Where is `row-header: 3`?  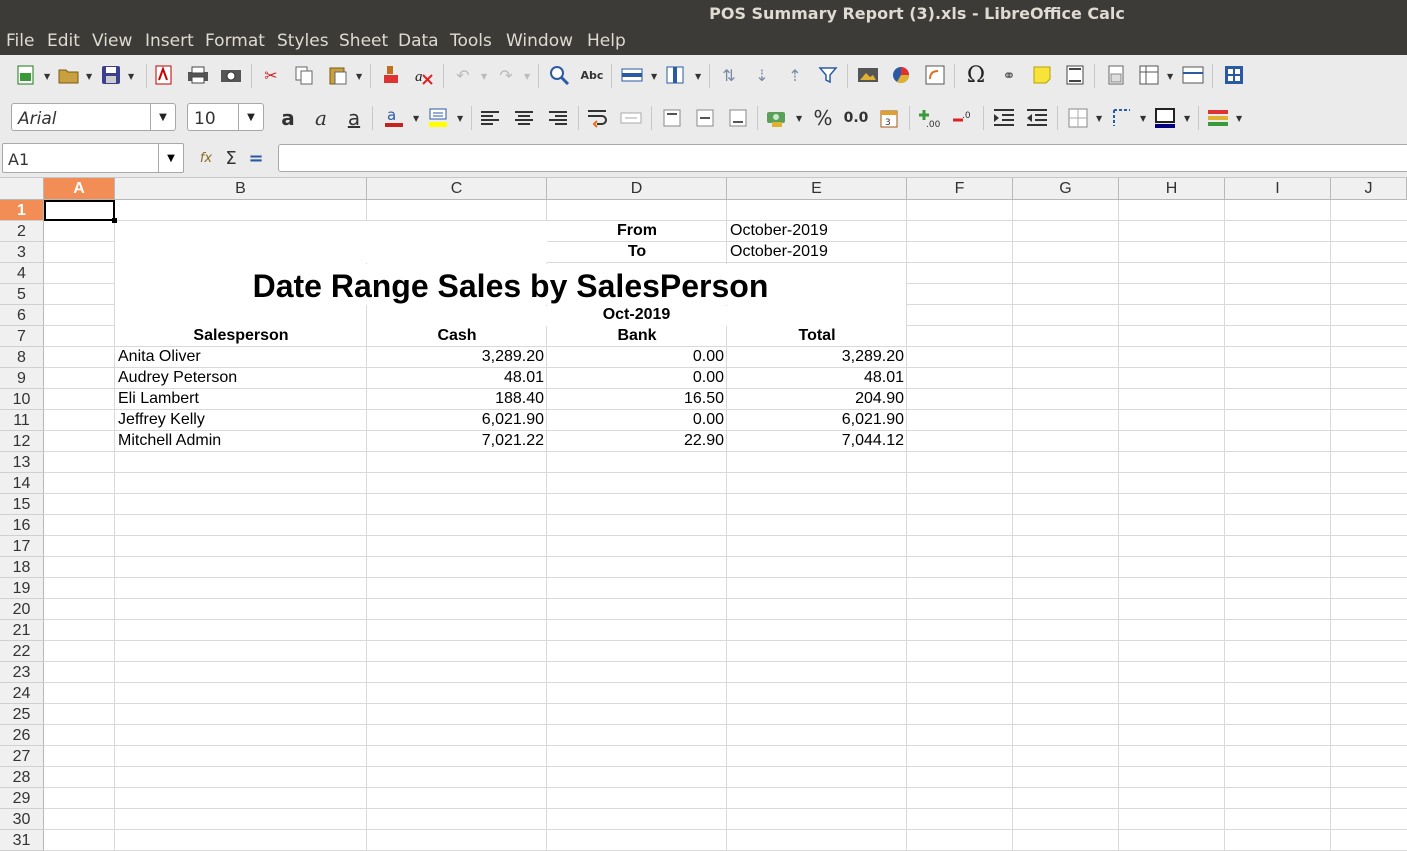
row-header: 3 is located at coordinates (22, 252).